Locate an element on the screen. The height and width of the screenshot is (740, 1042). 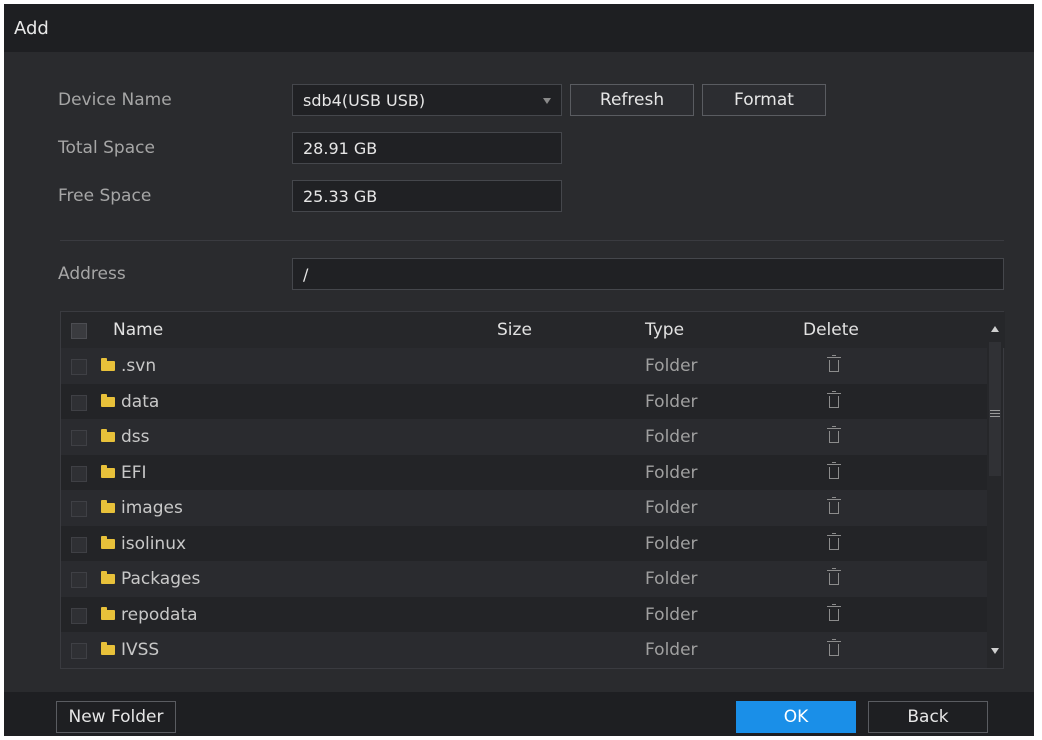
device-name-value: sdb4(USB USB) is located at coordinates (364, 100).